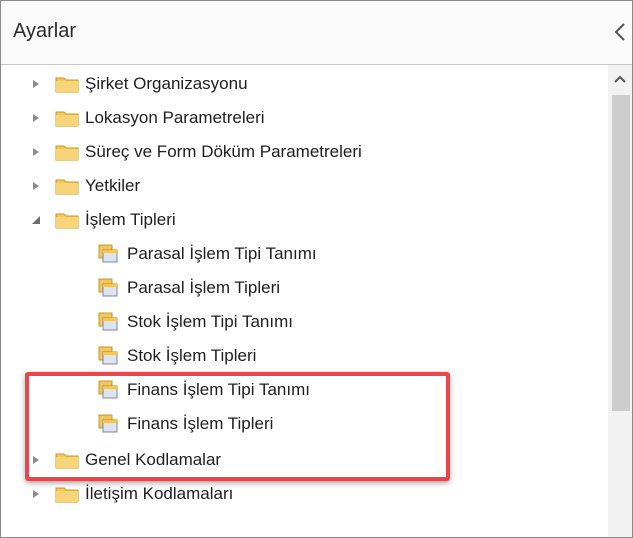 Image resolution: width=633 pixels, height=538 pixels. Describe the element at coordinates (621, 253) in the screenshot. I see `scroll-thumb` at that location.